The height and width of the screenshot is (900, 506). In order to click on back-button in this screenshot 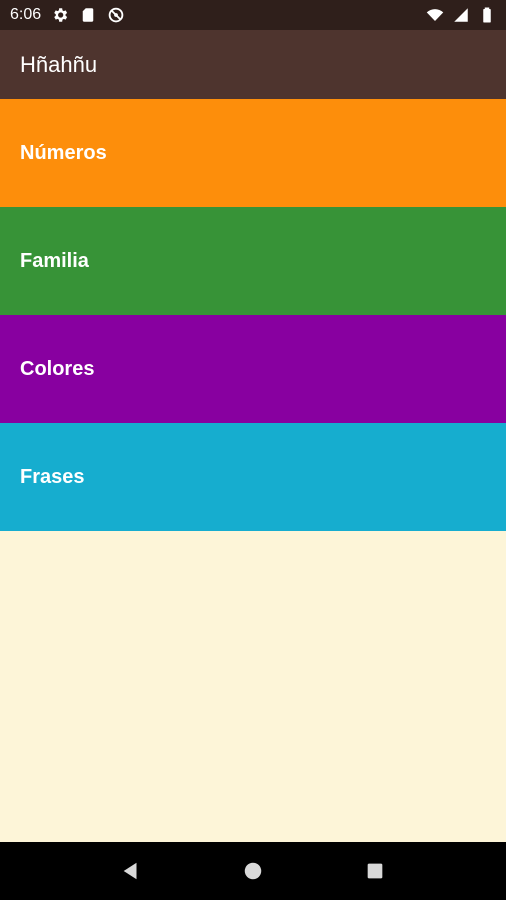, I will do `click(131, 871)`.